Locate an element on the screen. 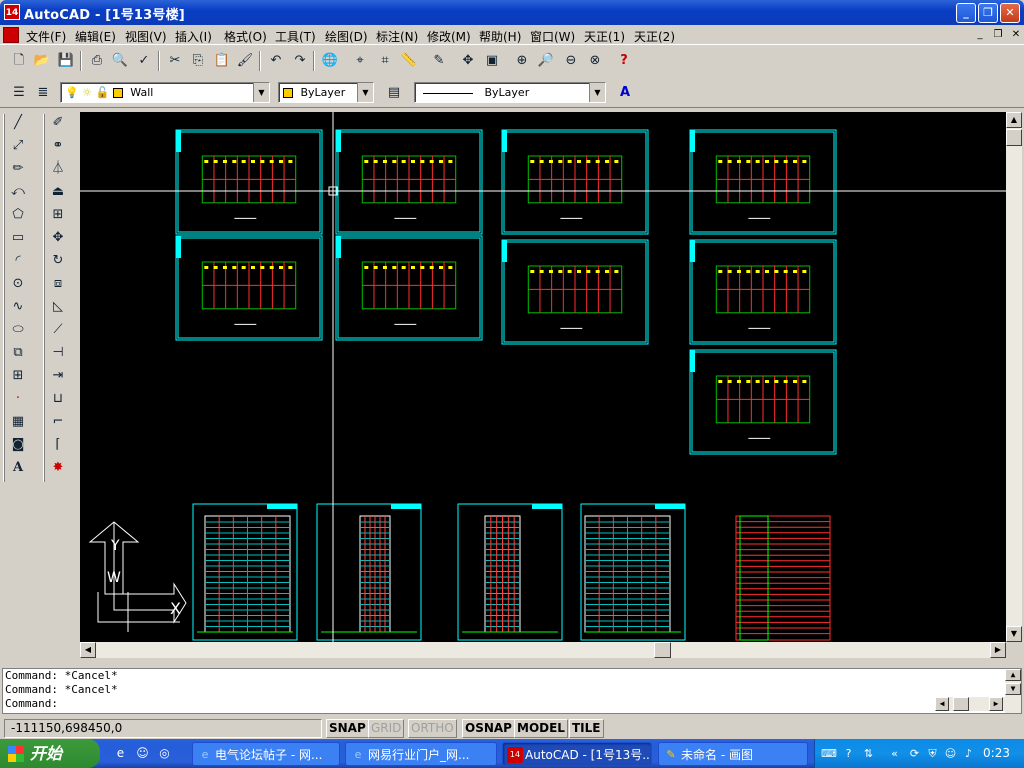  erase-icon: ✐ is located at coordinates (58, 123).